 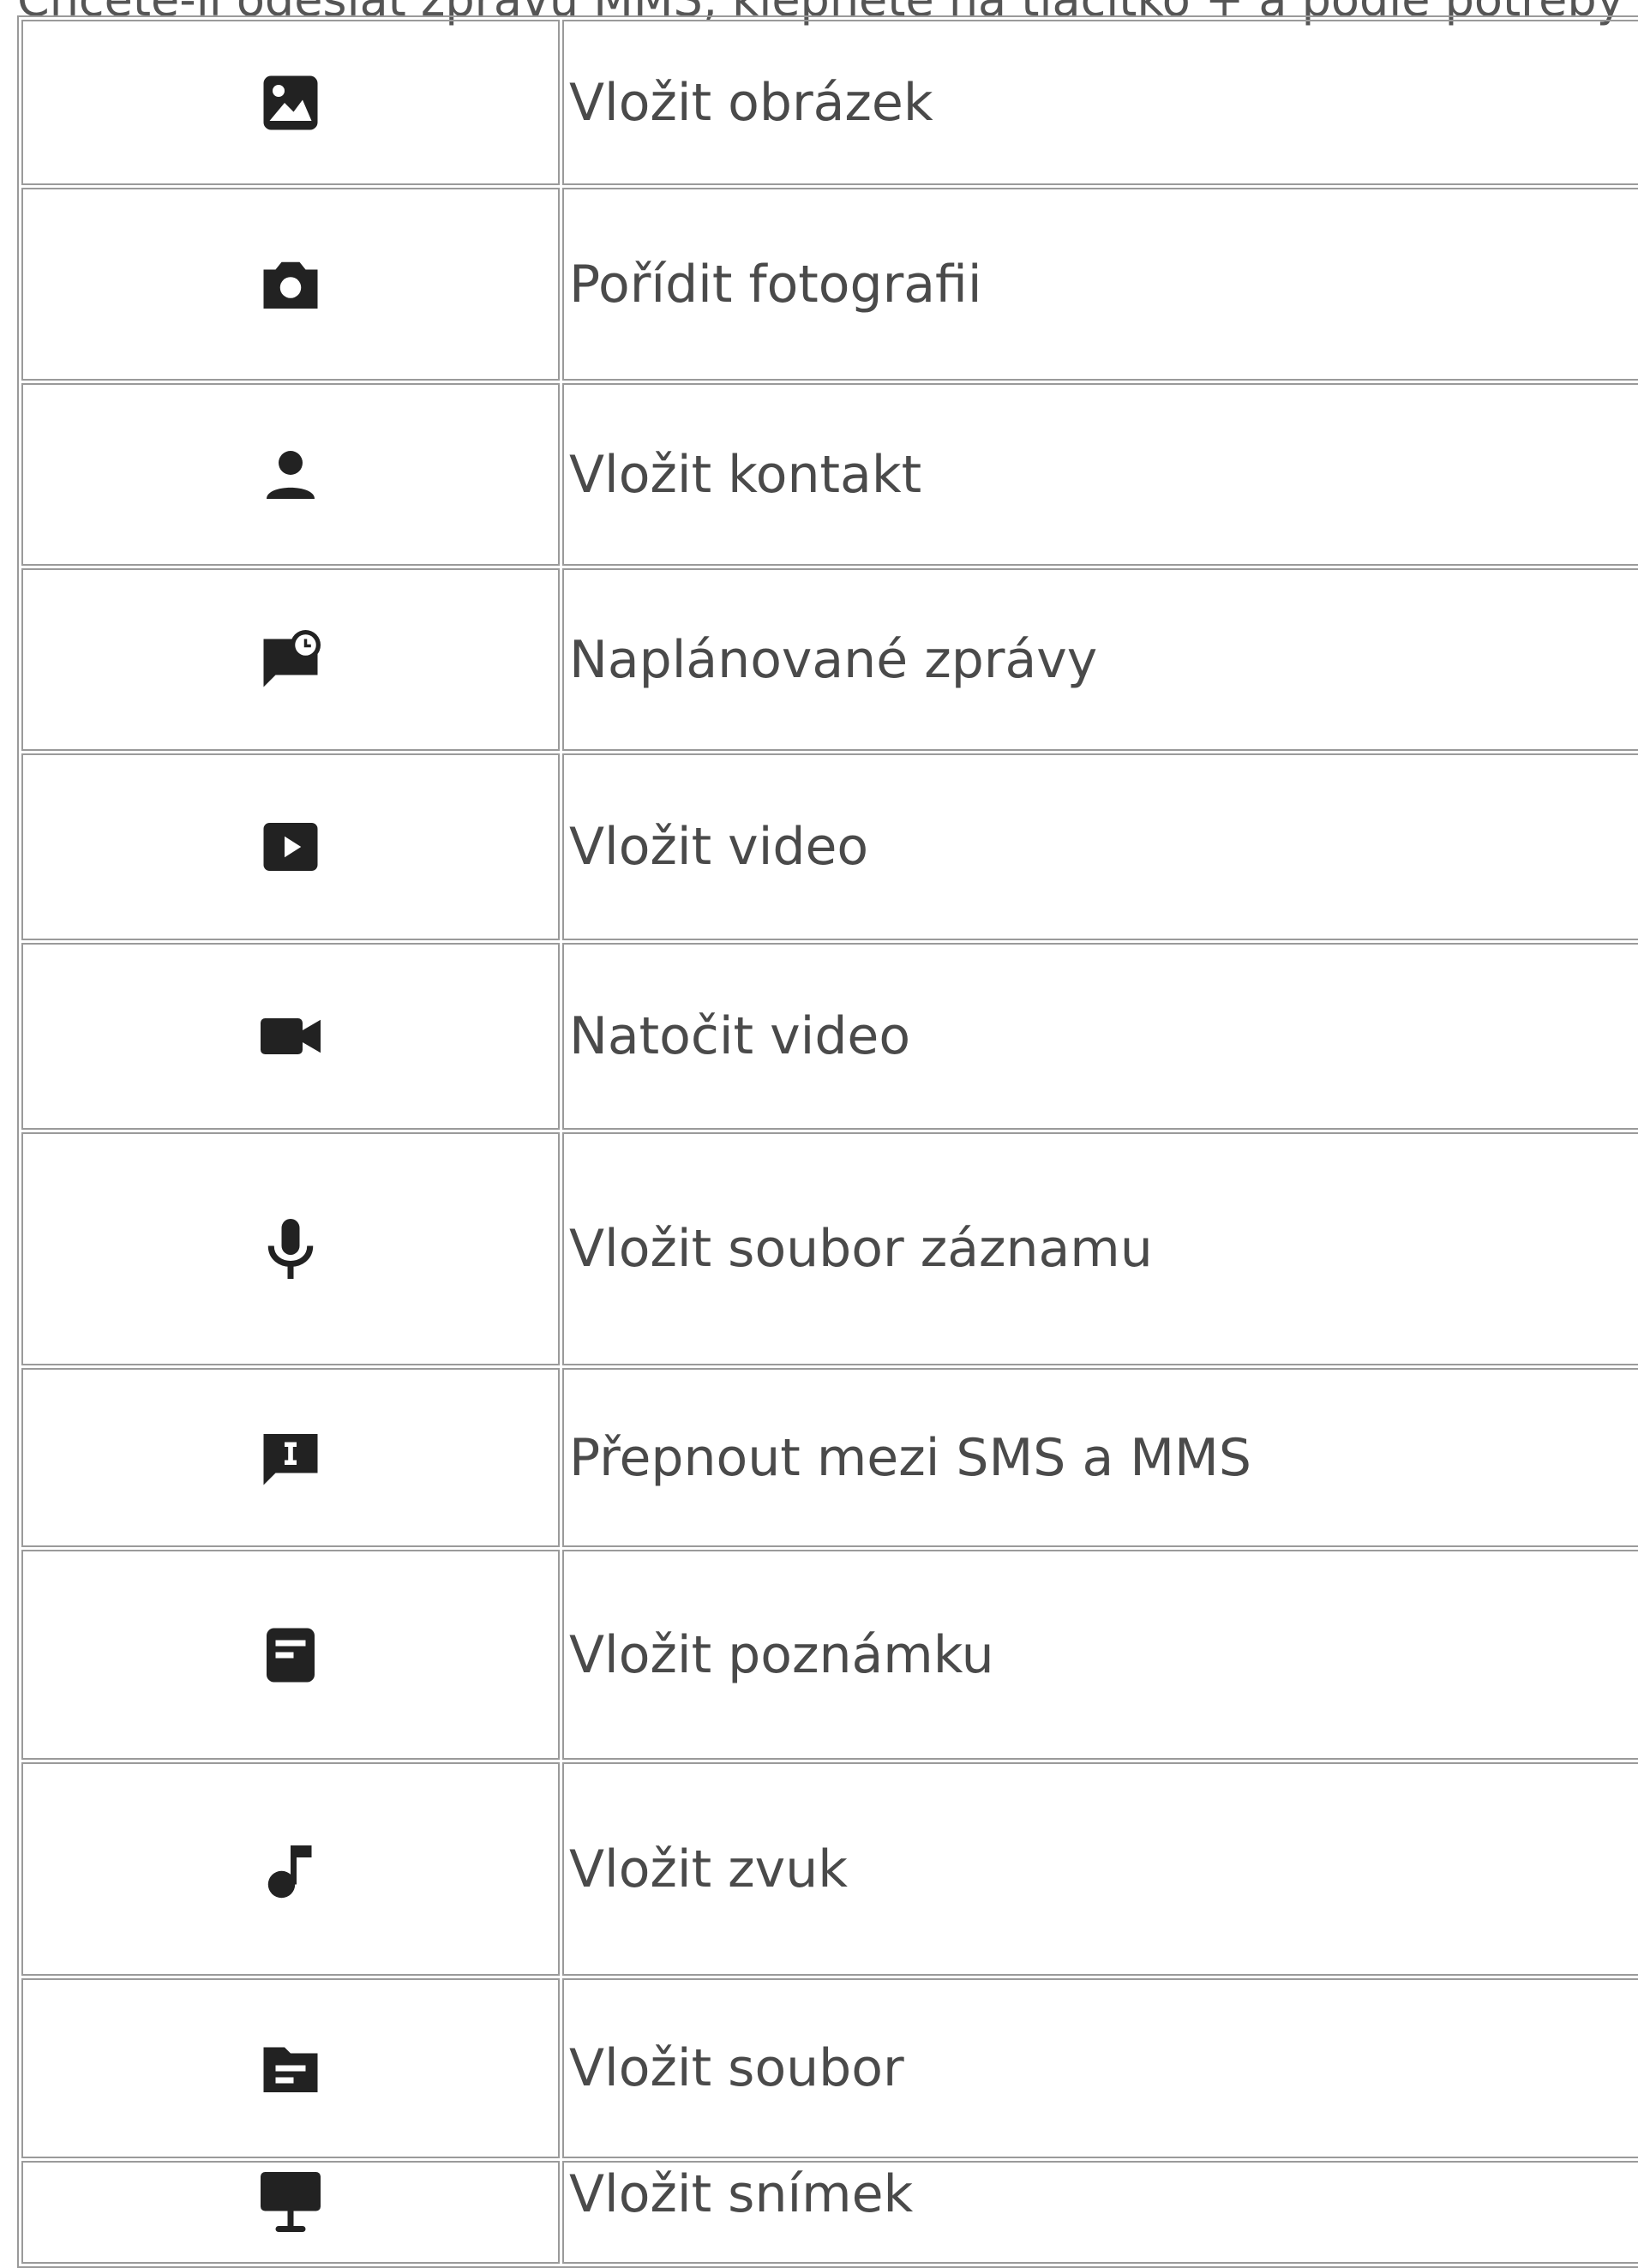 What do you see at coordinates (1100, 284) in the screenshot?
I see `row-label: Pořídit fotografii` at bounding box center [1100, 284].